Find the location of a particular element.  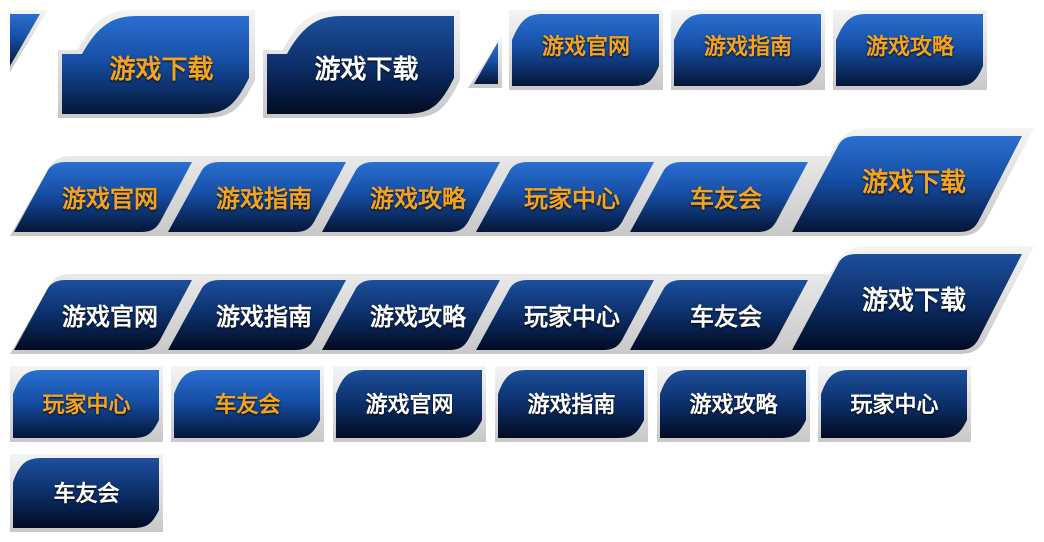

nav-strategy: 游戏攻略 is located at coordinates (411, 314).